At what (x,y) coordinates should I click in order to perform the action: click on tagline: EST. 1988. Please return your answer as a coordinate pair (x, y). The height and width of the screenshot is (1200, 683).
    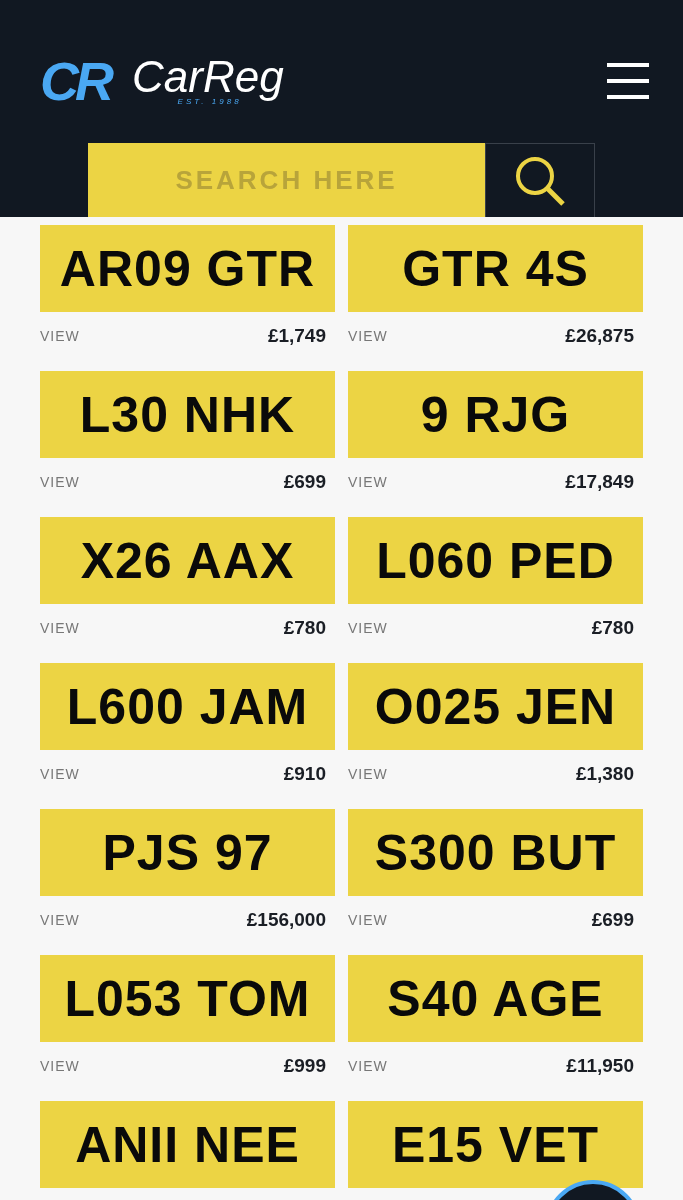
    Looking at the image, I should click on (209, 101).